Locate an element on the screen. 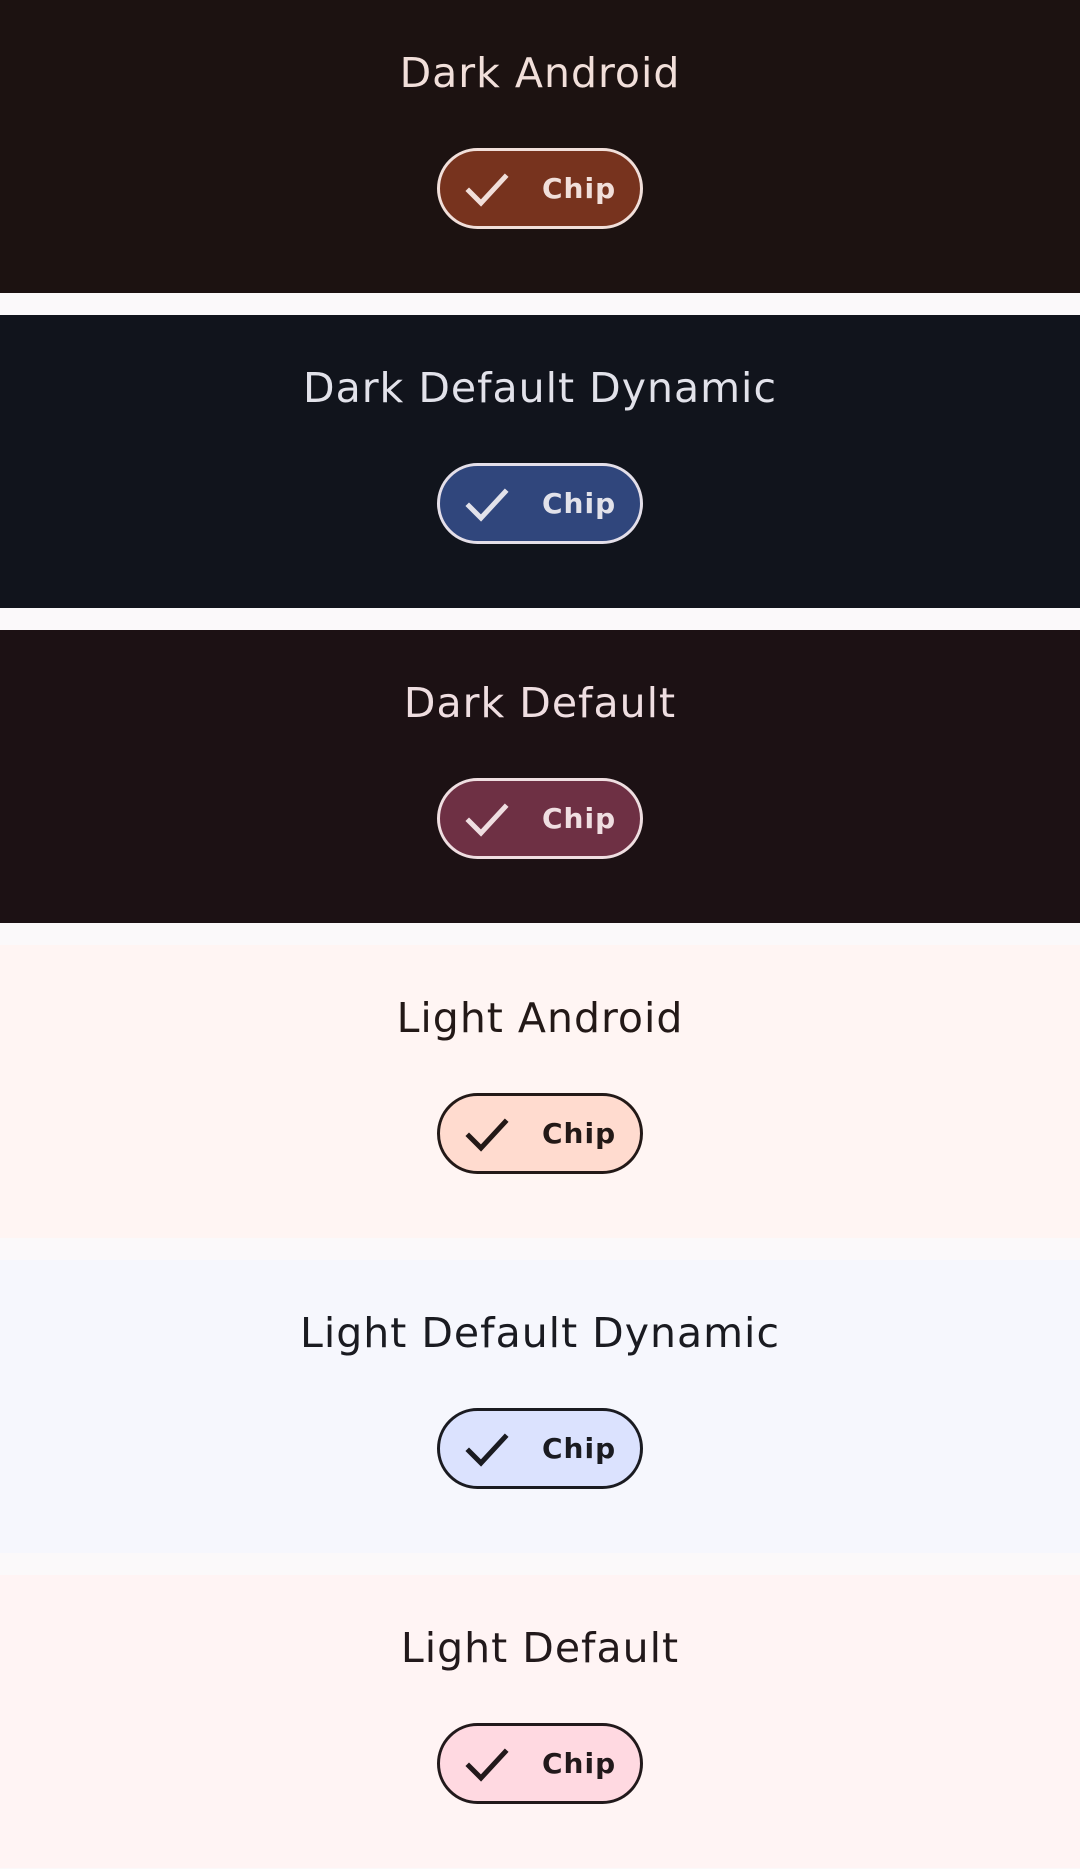  section-title: Dark Android is located at coordinates (540, 73).